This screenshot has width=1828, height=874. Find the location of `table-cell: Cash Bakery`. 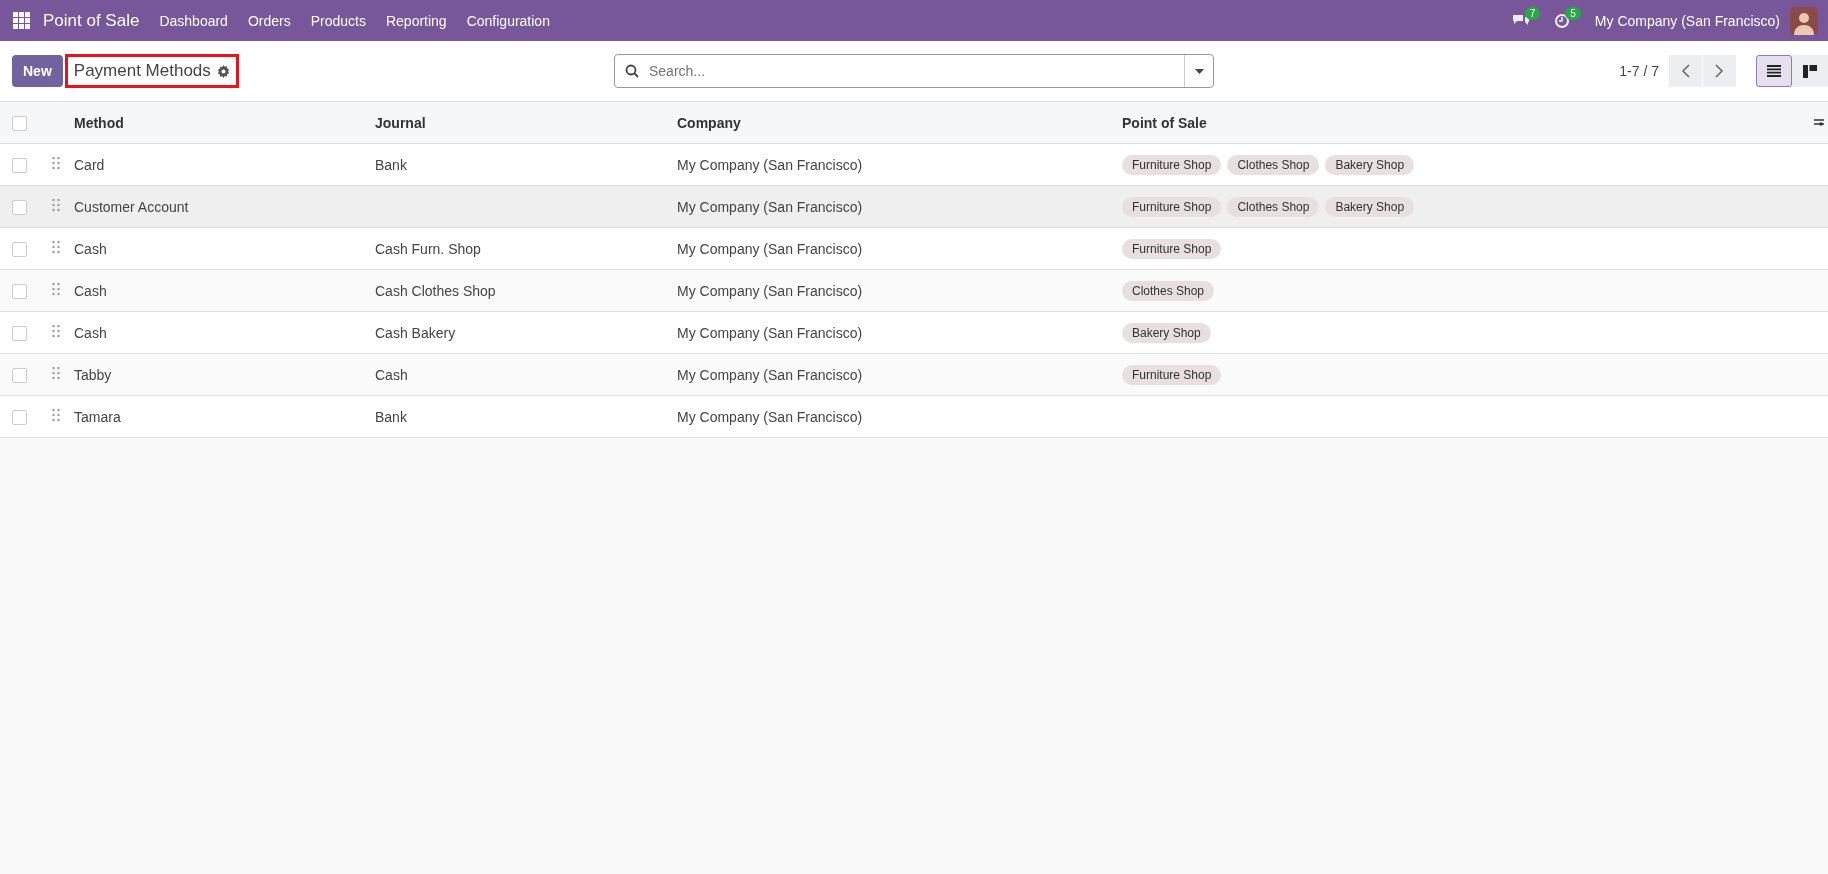

table-cell: Cash Bakery is located at coordinates (415, 332).